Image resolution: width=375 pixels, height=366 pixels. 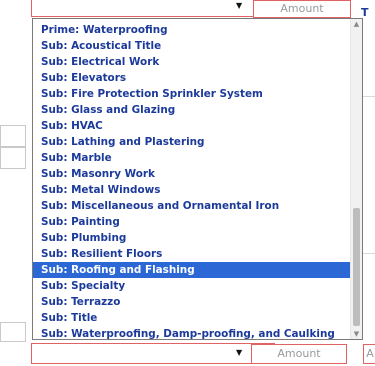 I want to click on scroll-down-icon: ▼, so click(x=356, y=334).